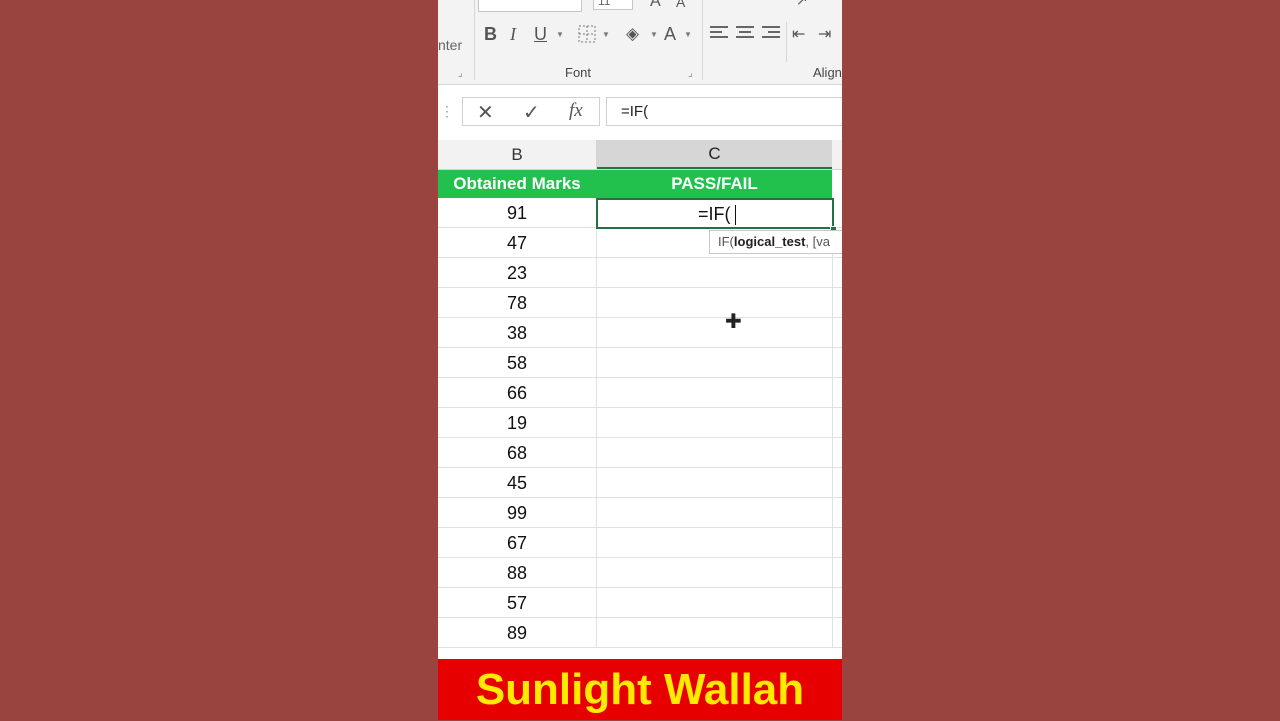  Describe the element at coordinates (517, 154) in the screenshot. I see `column-header-b: B` at that location.